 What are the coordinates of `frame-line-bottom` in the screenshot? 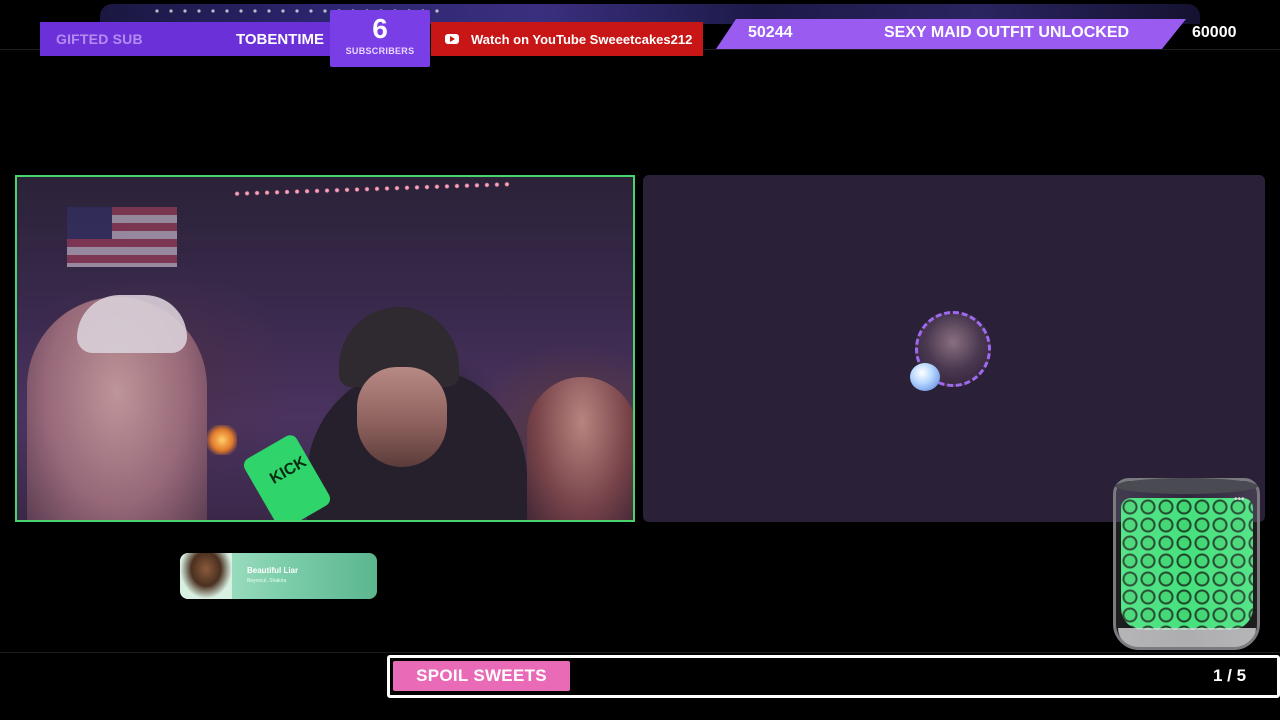 It's located at (640, 652).